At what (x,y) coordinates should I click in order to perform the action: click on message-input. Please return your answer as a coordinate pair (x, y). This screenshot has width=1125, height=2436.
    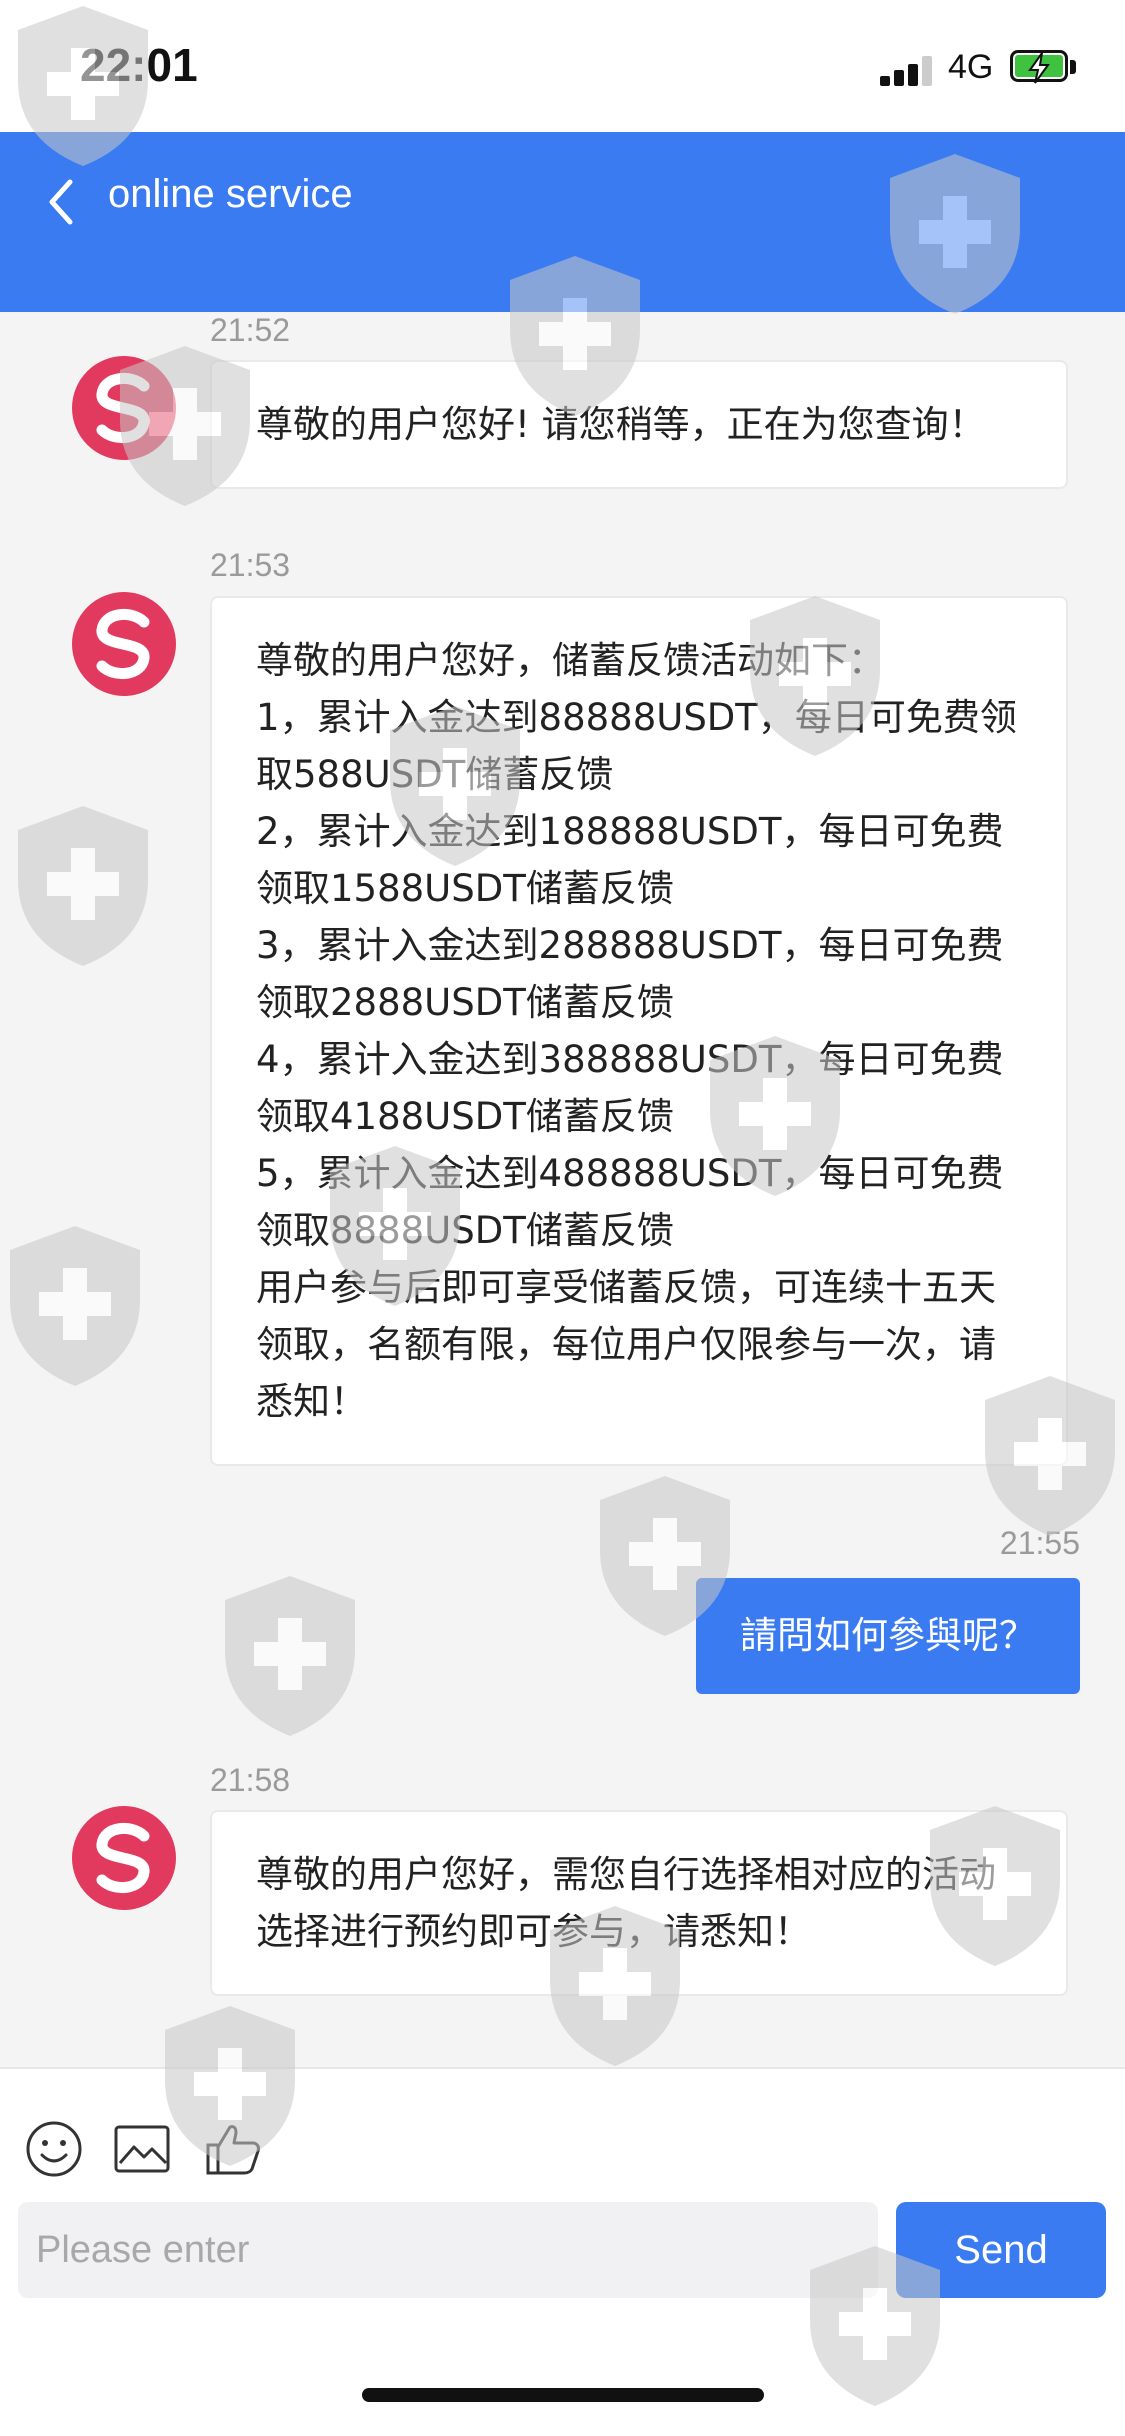
    Looking at the image, I should click on (448, 2250).